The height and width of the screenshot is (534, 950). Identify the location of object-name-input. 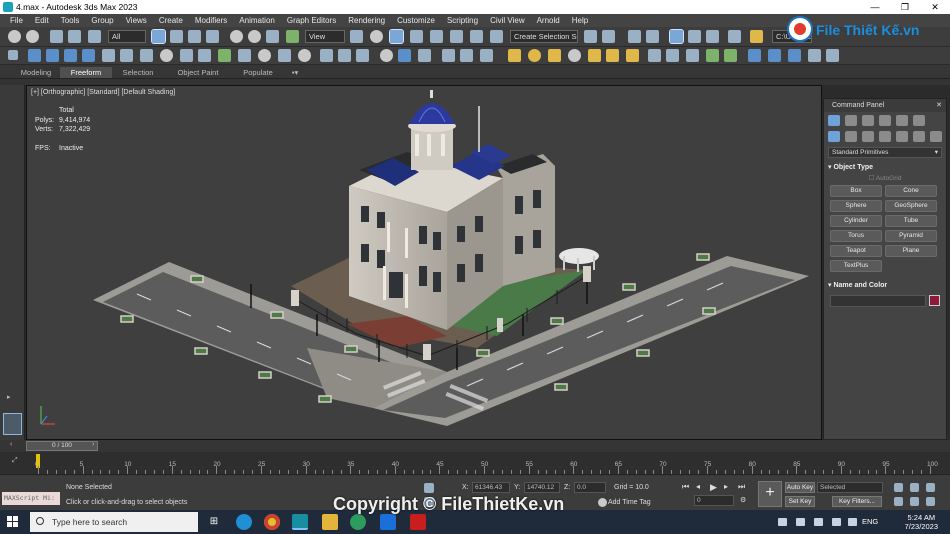
(878, 301).